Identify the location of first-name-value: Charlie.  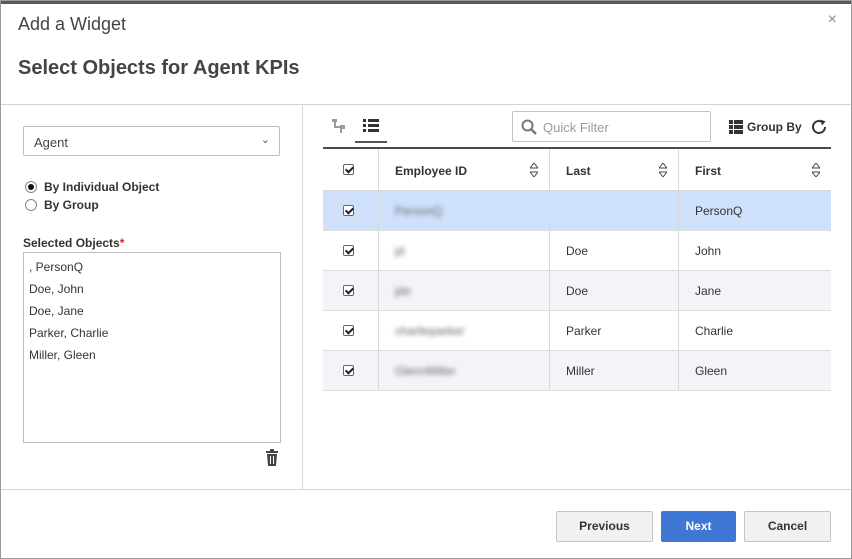
(714, 331).